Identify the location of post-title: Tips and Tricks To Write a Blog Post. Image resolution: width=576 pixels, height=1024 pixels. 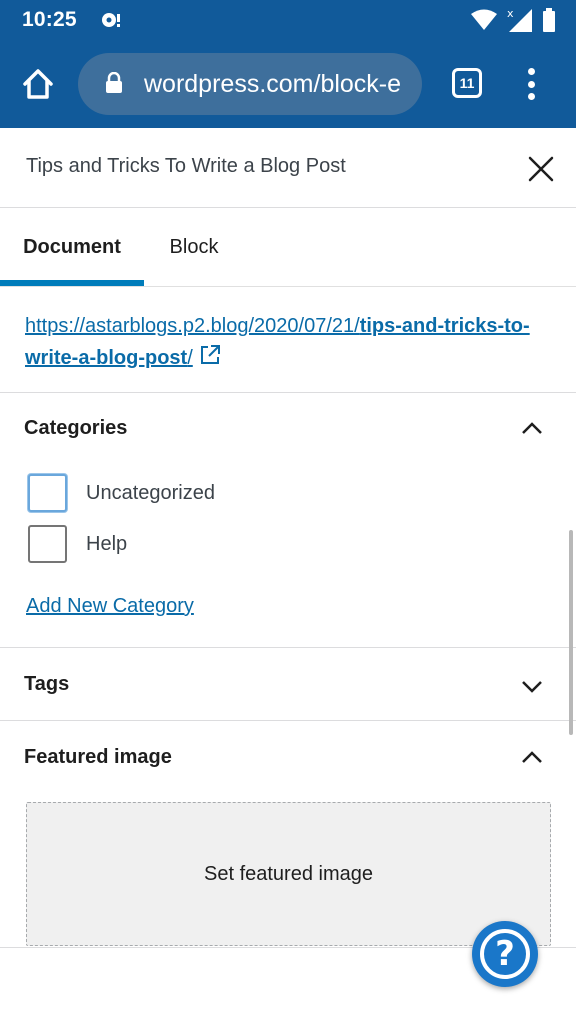
(186, 166).